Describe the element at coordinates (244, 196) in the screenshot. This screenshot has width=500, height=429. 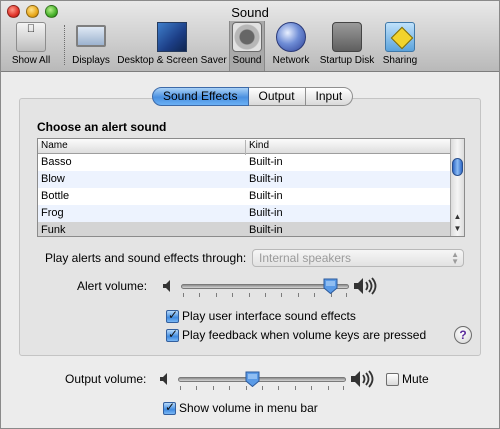
I see `list-item: Bottle Built-in` at that location.